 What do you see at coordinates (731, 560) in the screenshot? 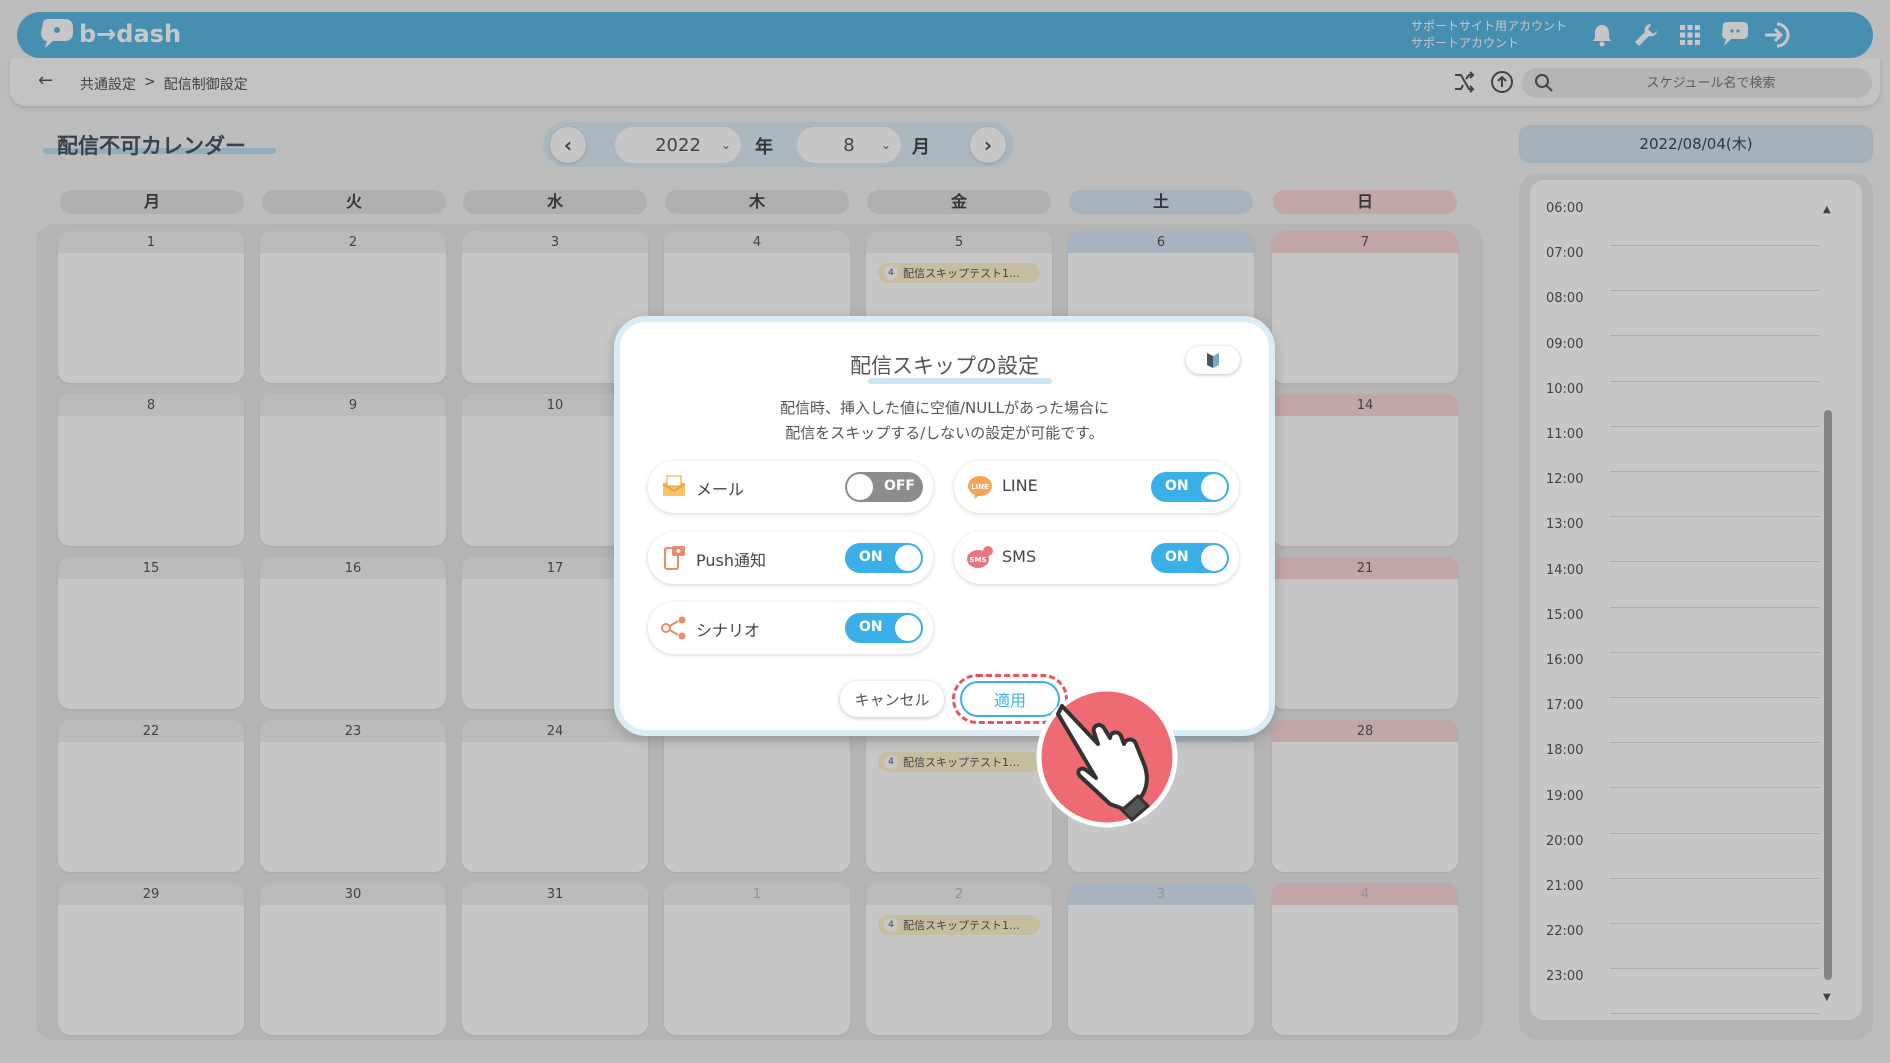
I see `option-push-label: Push通知` at bounding box center [731, 560].